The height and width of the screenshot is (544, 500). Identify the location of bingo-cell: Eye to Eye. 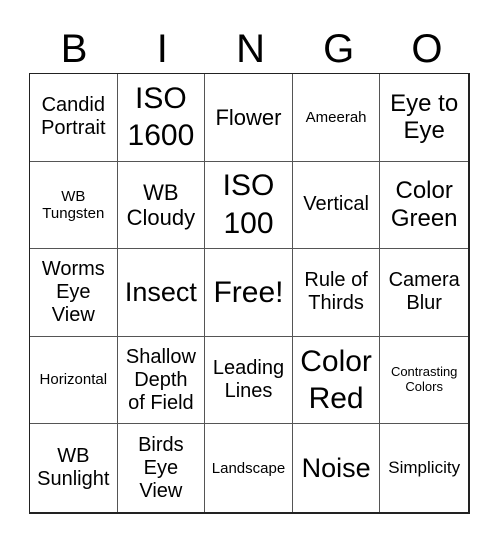
(424, 118).